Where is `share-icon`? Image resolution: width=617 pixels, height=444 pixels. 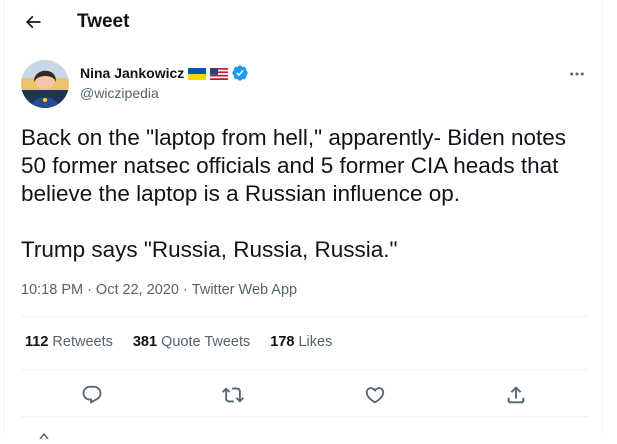
share-icon is located at coordinates (516, 395).